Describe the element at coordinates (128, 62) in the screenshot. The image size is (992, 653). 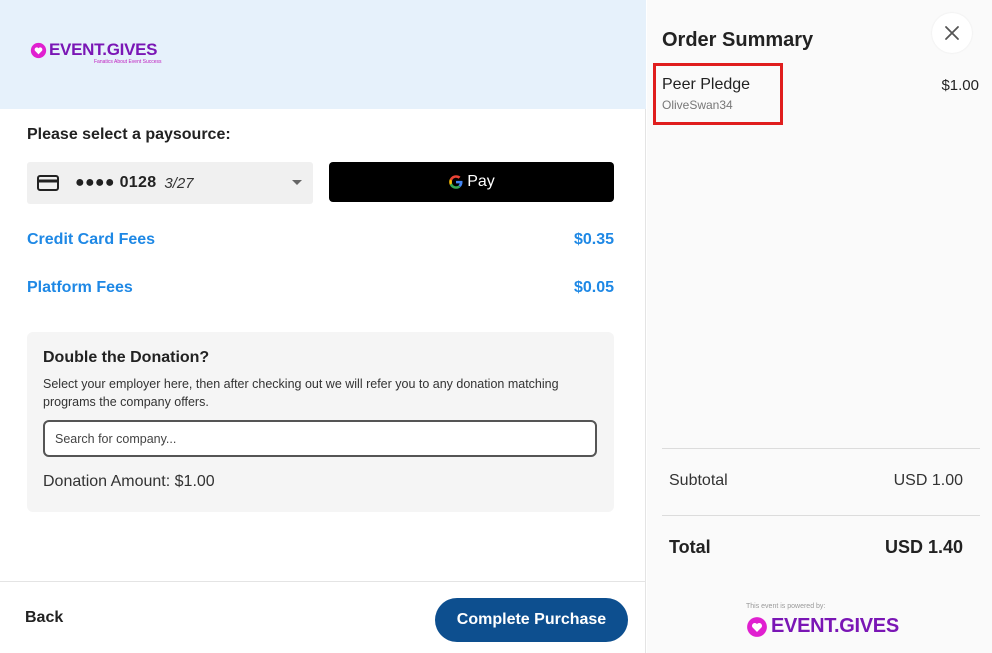
I see `logo-tagline: Fanatics About Event Success` at that location.